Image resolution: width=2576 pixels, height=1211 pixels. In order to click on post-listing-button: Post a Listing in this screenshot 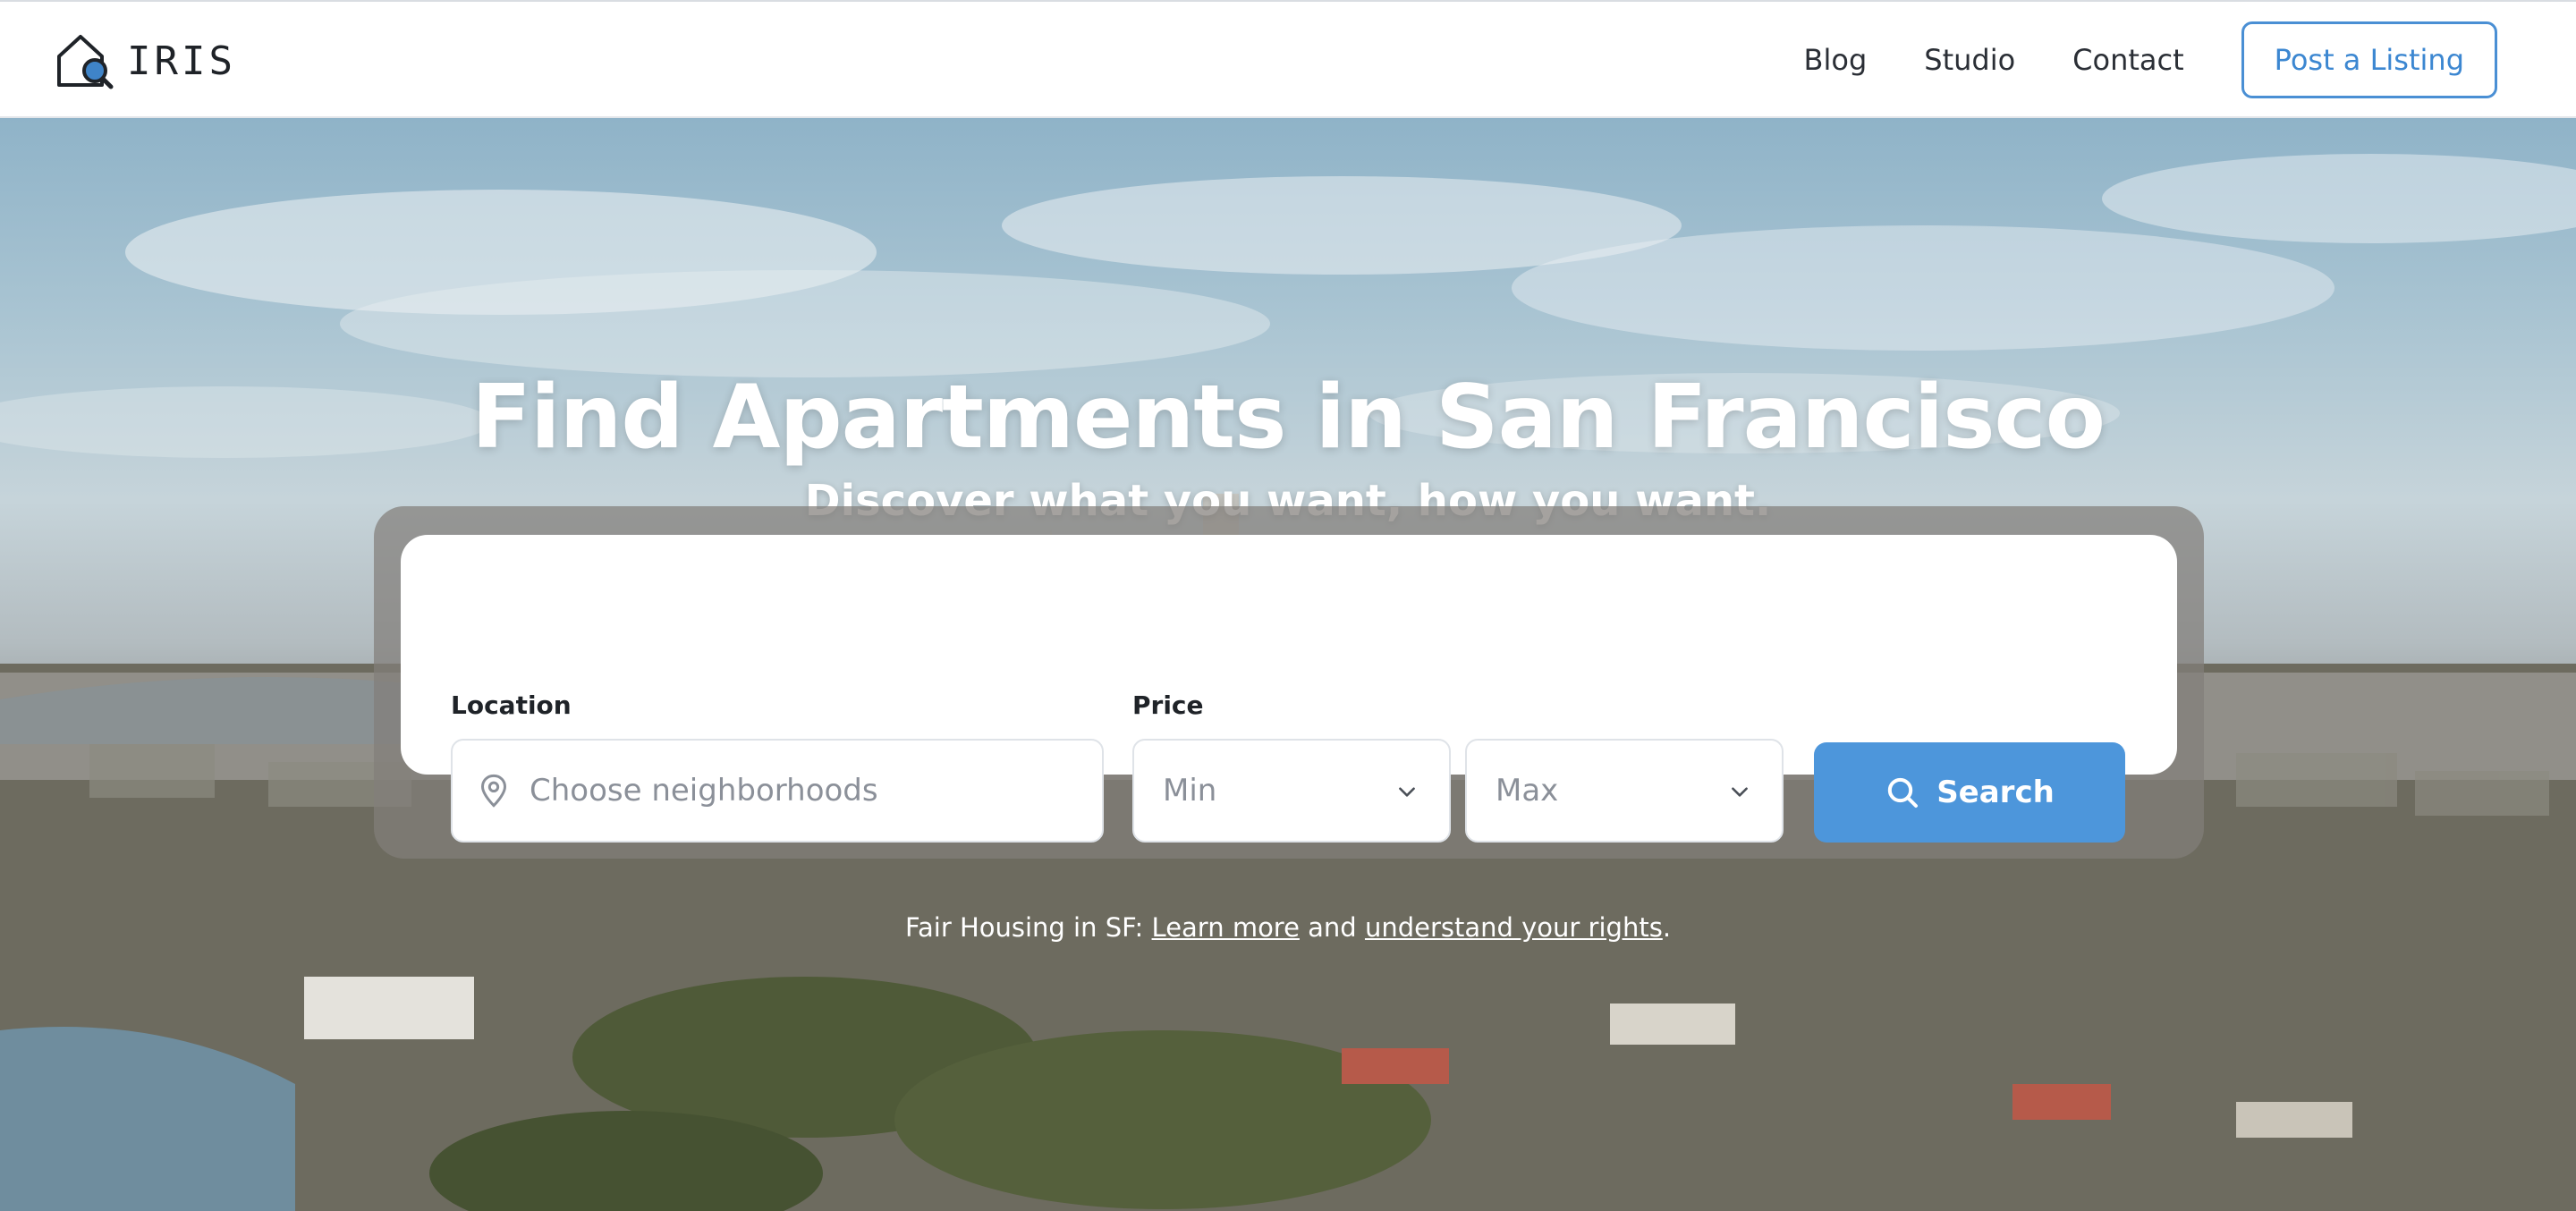, I will do `click(2369, 59)`.